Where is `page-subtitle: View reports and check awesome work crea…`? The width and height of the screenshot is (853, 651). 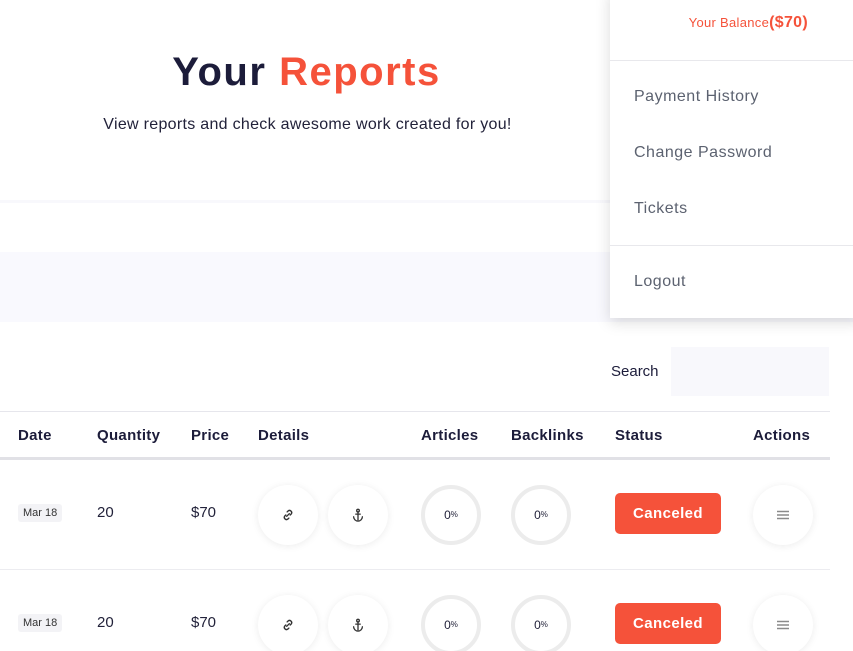
page-subtitle: View reports and check awesome work crea… is located at coordinates (307, 124).